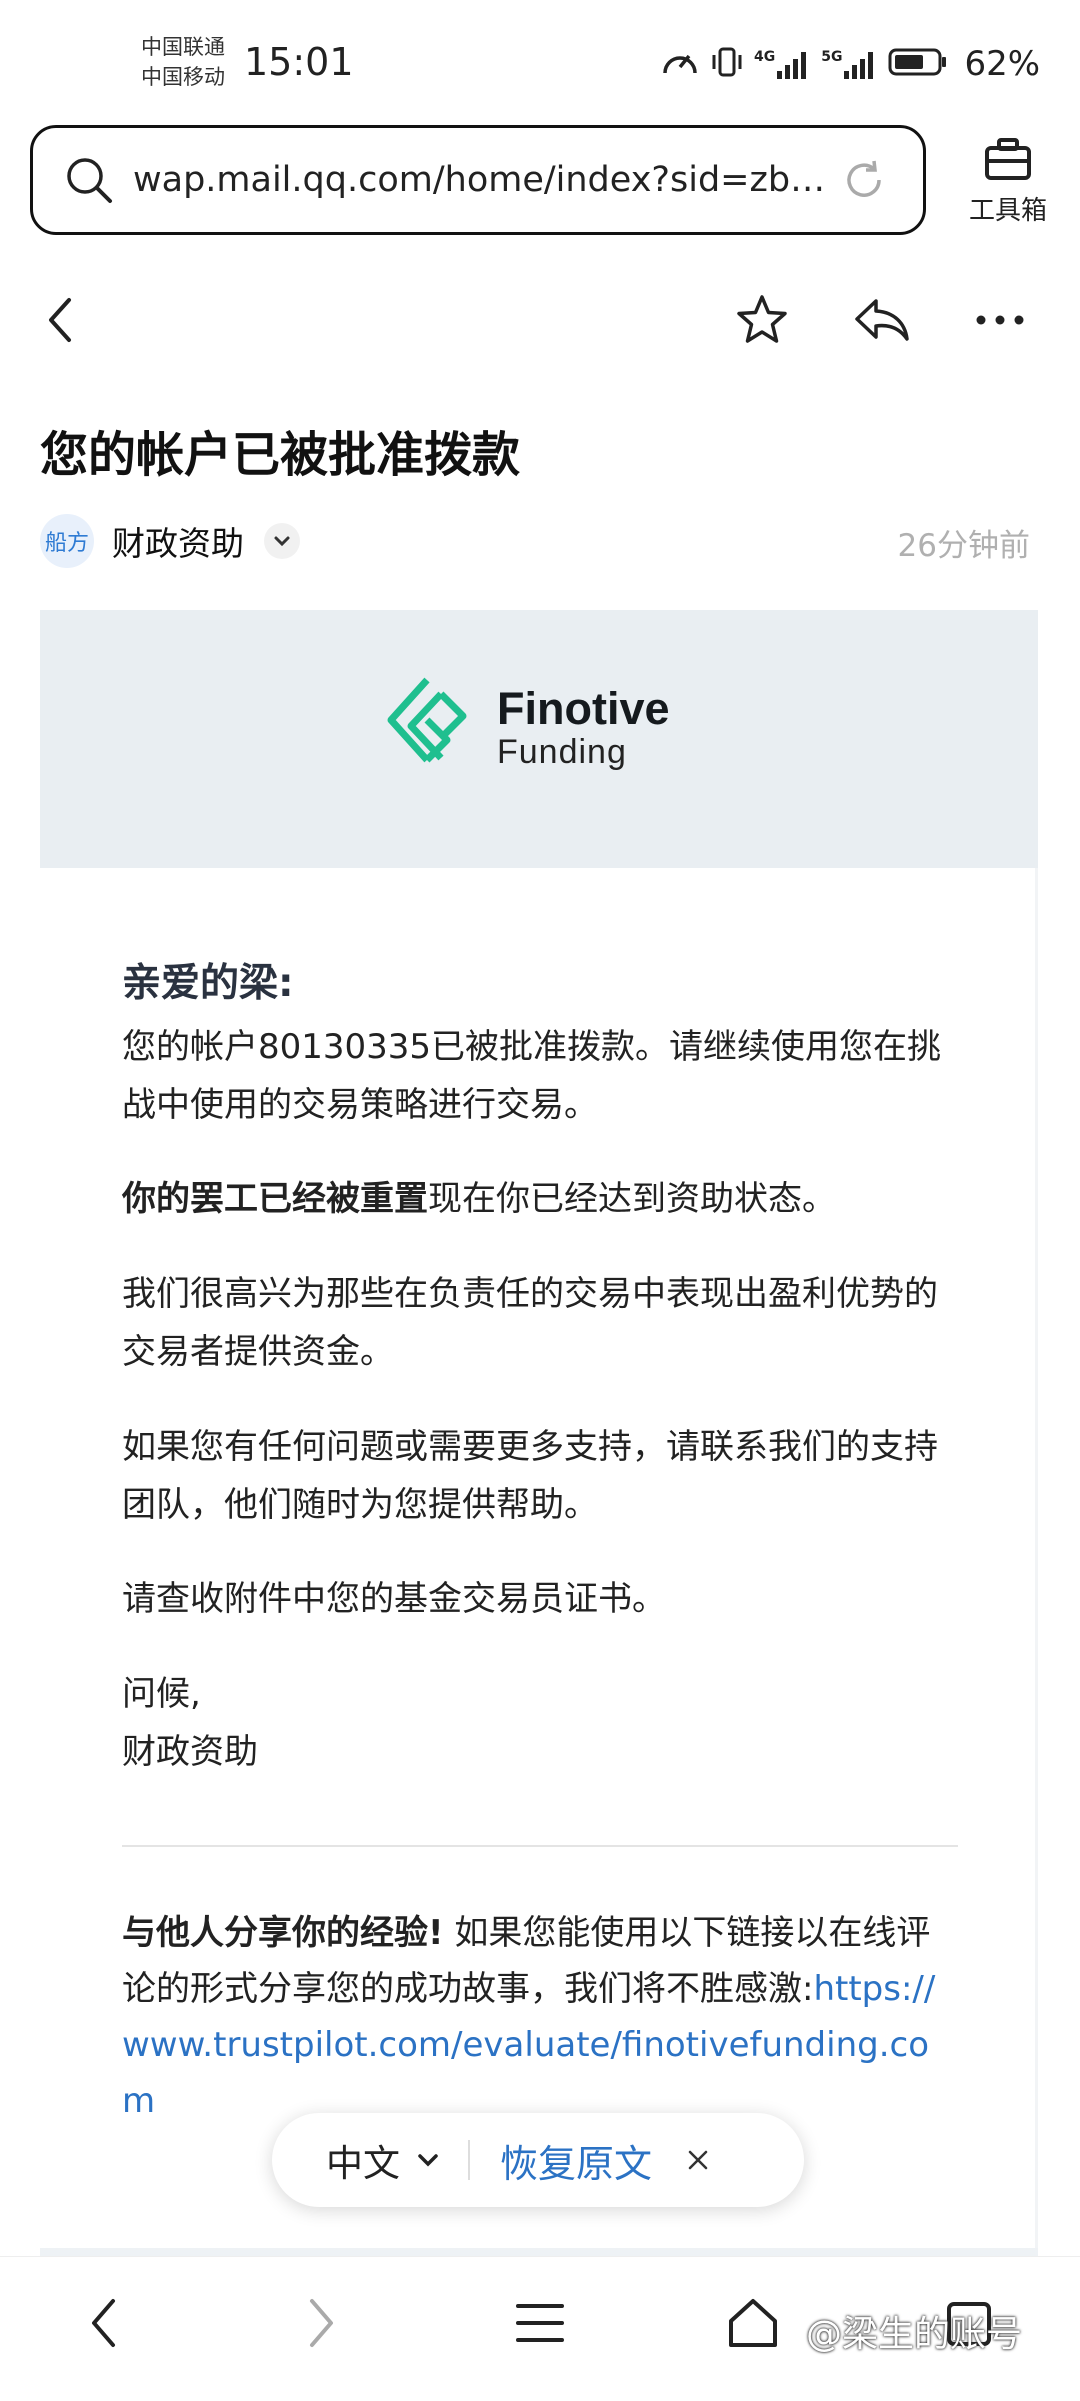  Describe the element at coordinates (183, 47) in the screenshot. I see `carrier-1: 中国联通` at that location.